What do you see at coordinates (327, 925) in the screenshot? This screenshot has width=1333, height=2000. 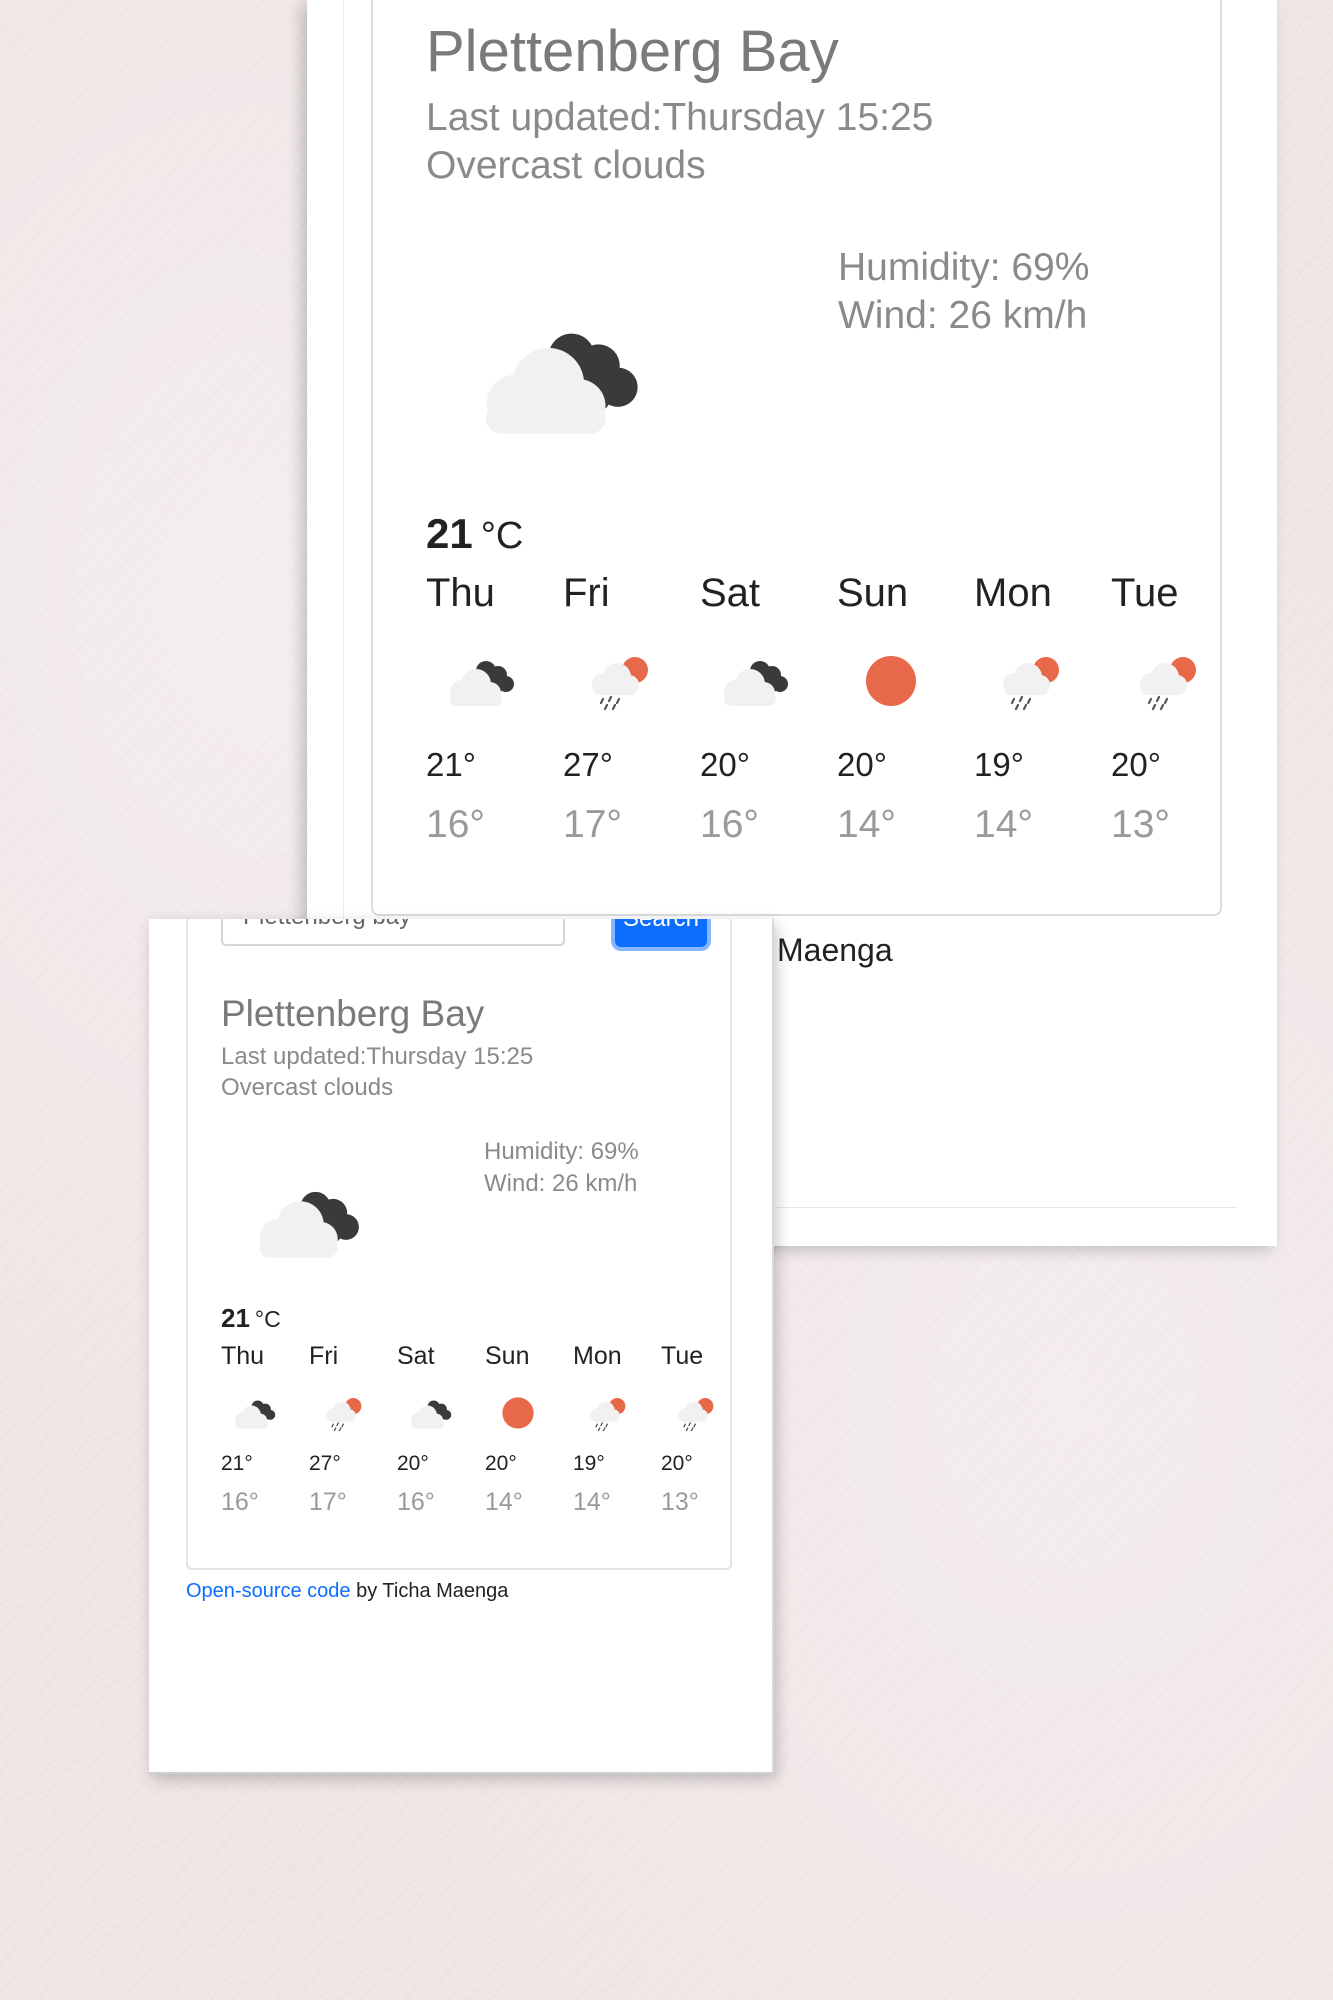 I see `search-input-value: Plettenberg bay` at bounding box center [327, 925].